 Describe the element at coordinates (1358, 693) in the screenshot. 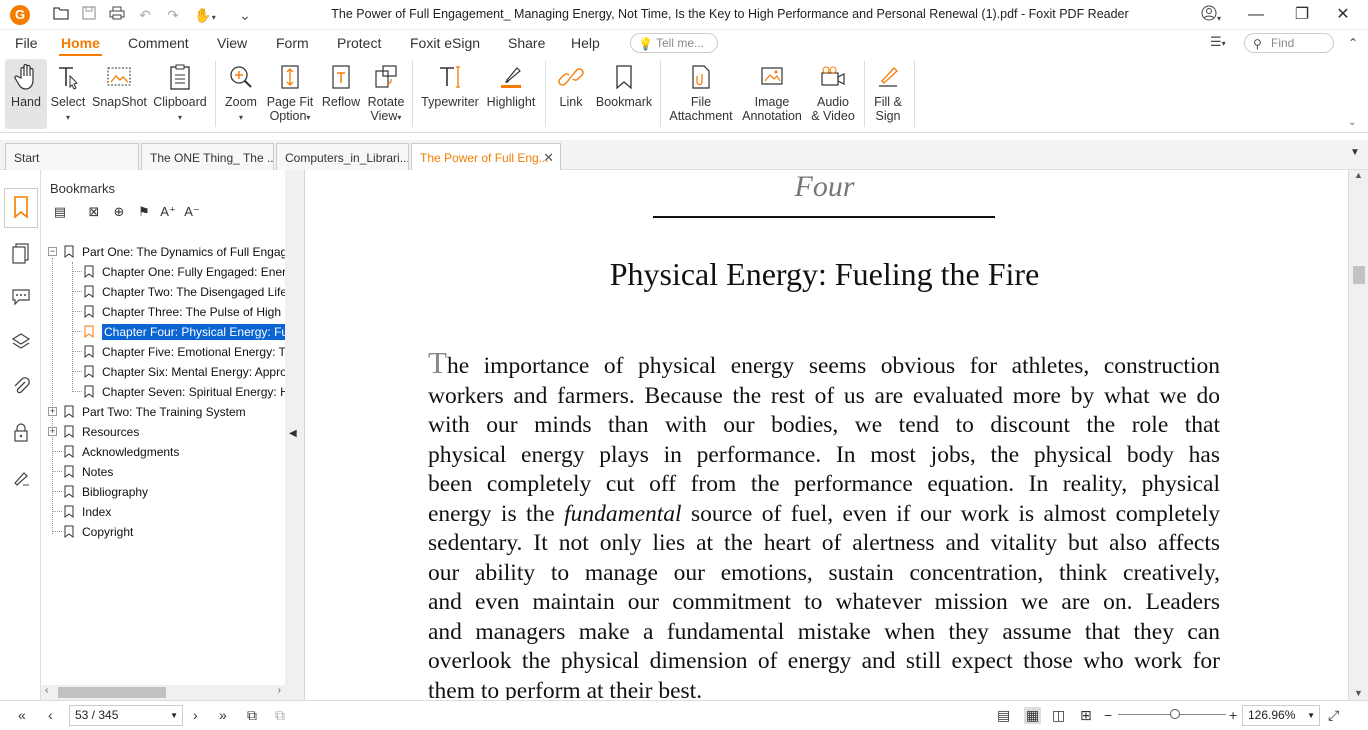

I see `scroll-down-icon: ▼` at that location.